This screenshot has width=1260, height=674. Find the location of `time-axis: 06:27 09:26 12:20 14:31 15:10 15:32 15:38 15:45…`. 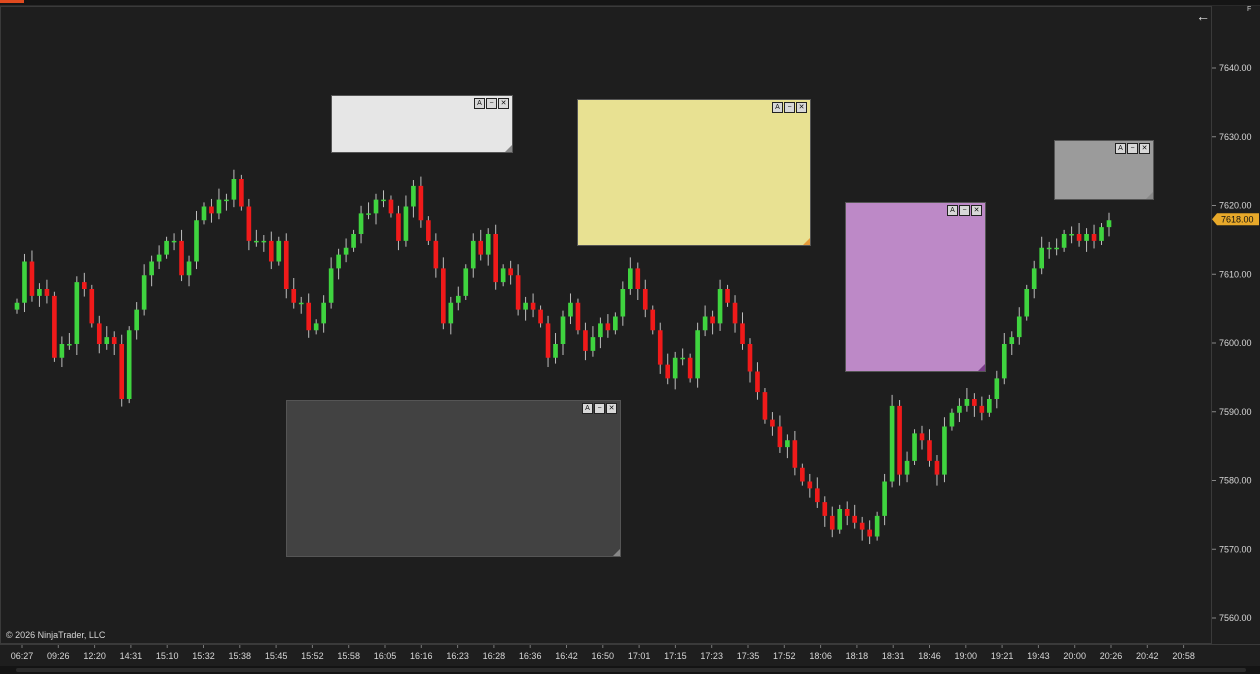

time-axis: 06:27 09:26 12:20 14:31 15:10 15:32 15:38 15:45… is located at coordinates (630, 655).